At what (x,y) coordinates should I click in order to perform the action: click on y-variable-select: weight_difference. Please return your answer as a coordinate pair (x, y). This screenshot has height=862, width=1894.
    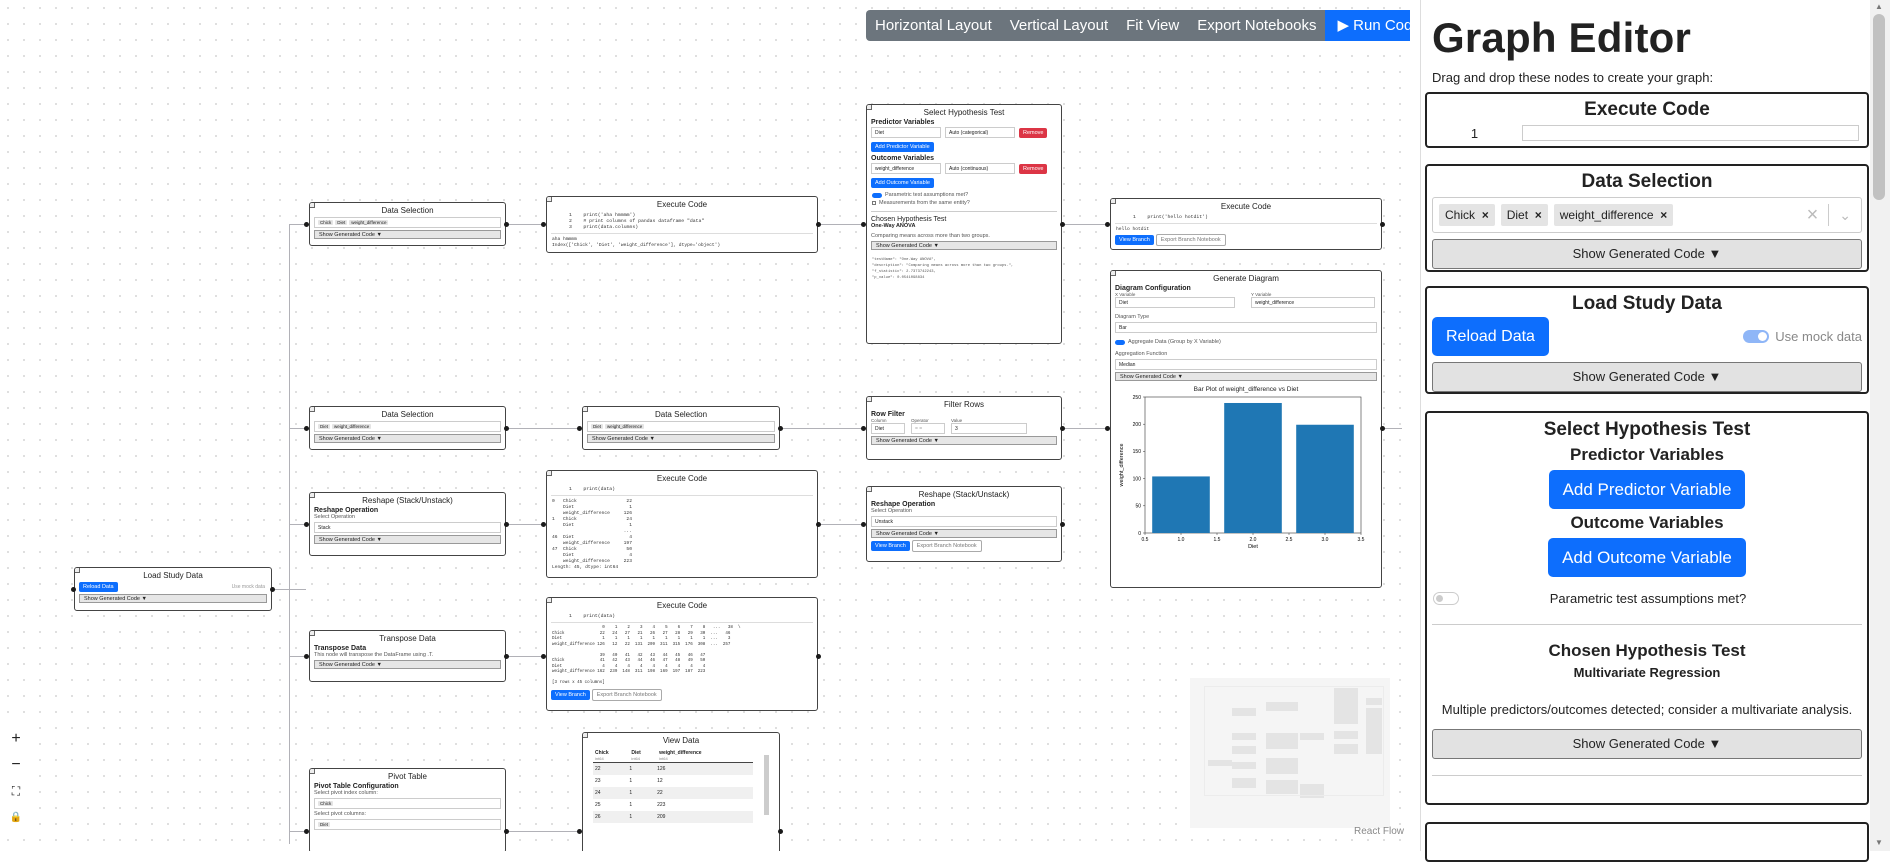
    Looking at the image, I should click on (1313, 302).